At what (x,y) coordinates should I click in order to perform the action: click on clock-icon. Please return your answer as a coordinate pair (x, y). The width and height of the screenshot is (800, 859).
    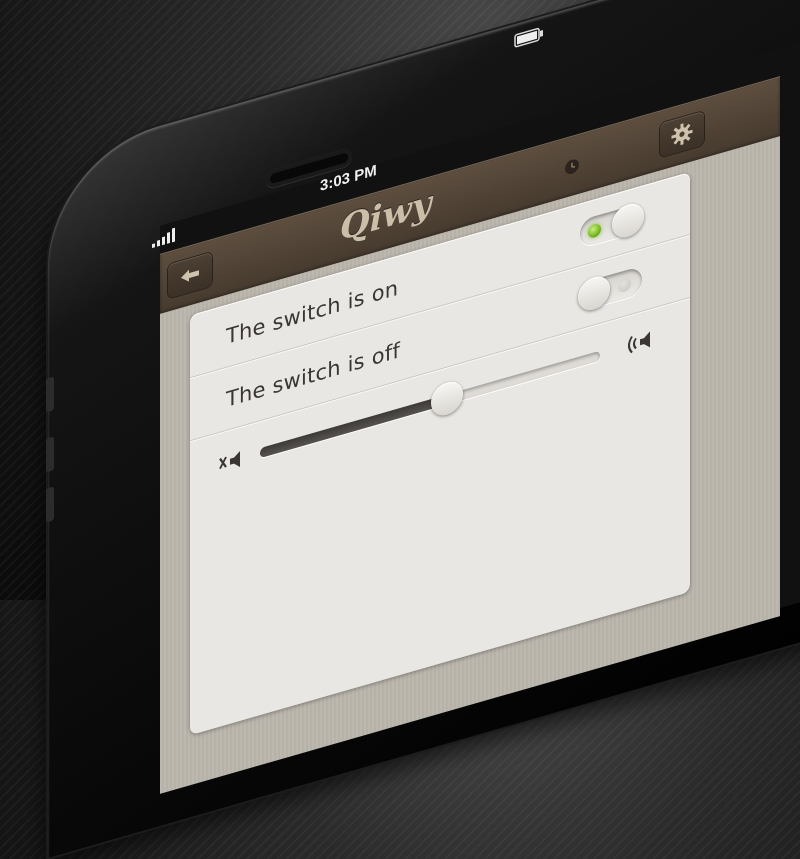
    Looking at the image, I should click on (572, 167).